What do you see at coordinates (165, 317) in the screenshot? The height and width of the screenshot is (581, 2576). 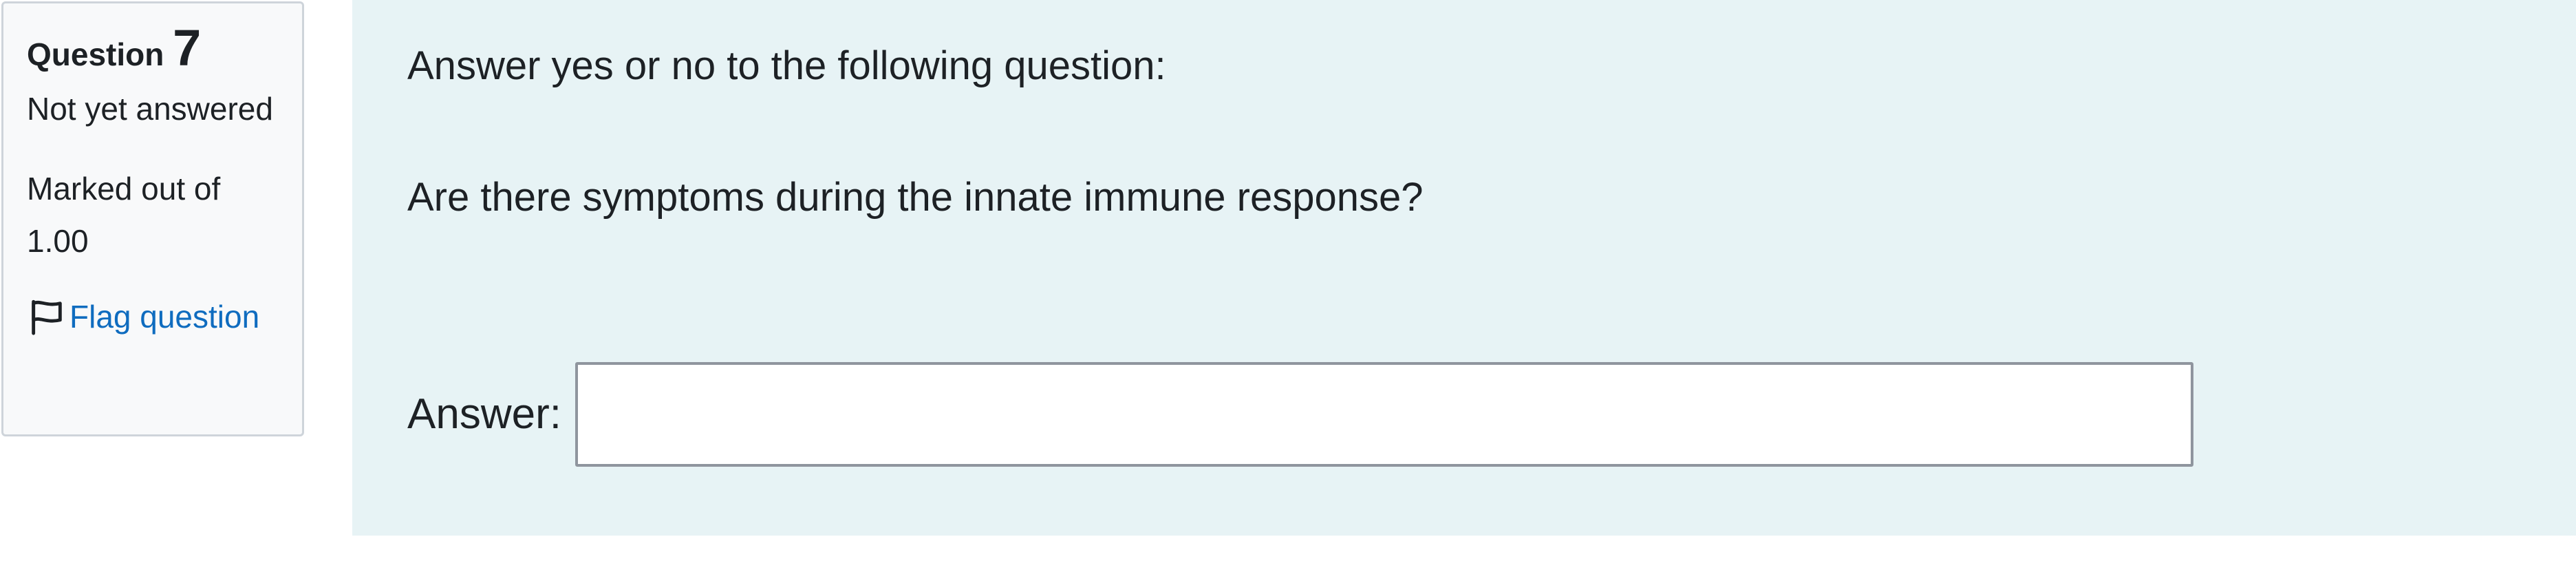 I see `flag-question-label: Flag question` at bounding box center [165, 317].